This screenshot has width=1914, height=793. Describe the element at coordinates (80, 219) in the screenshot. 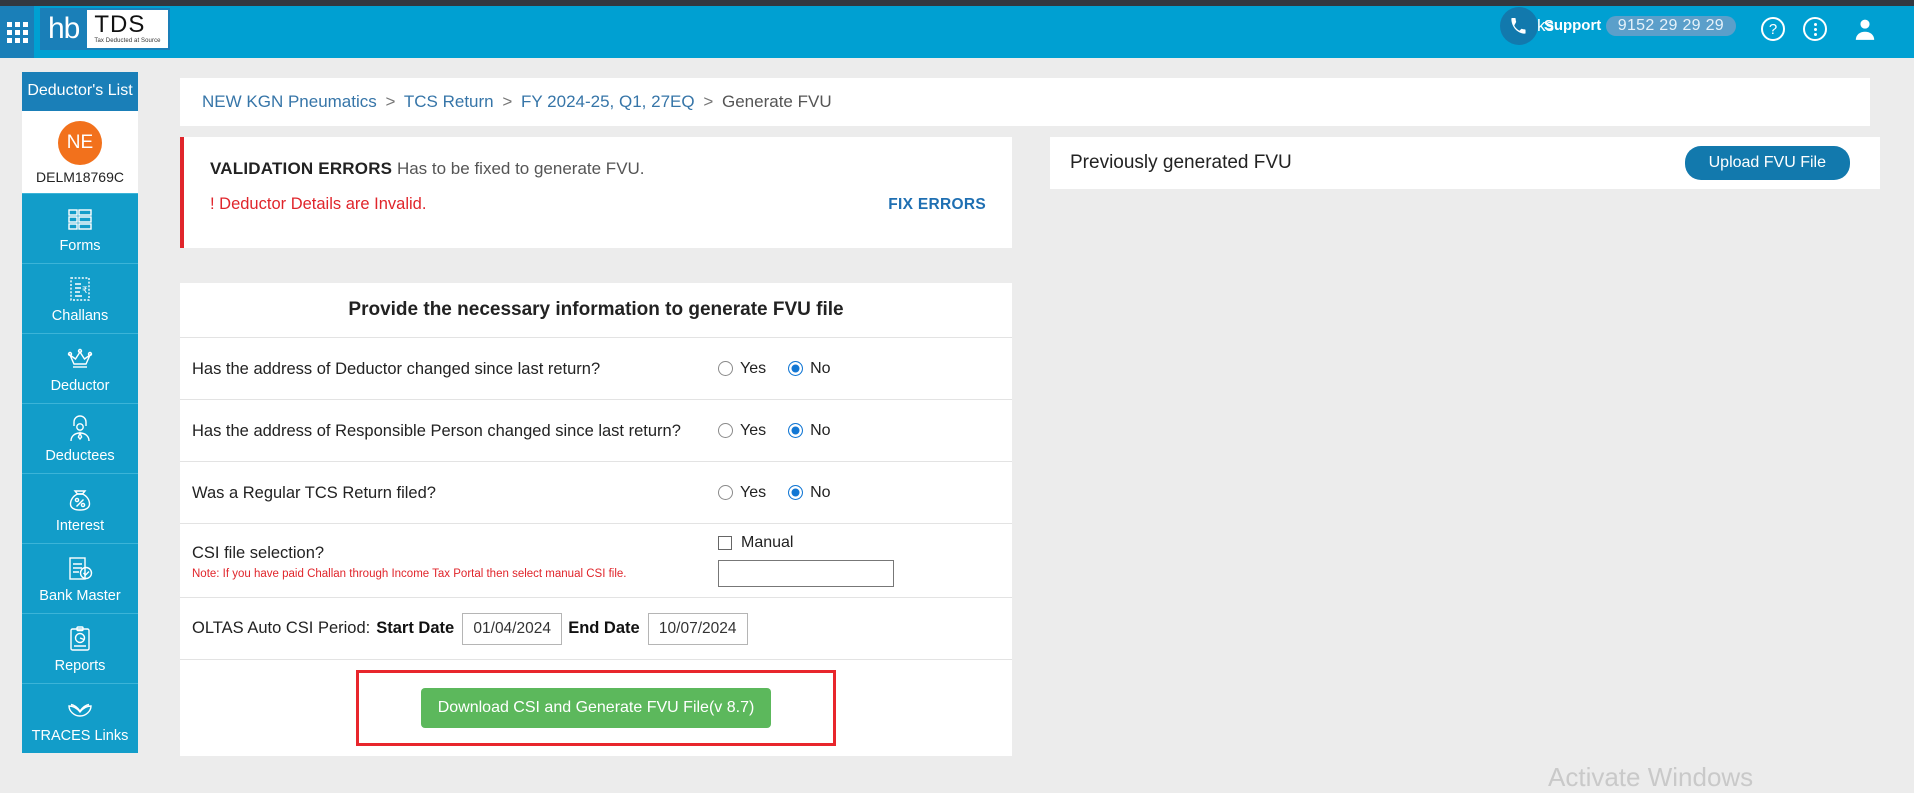

I see `forms-icon` at that location.